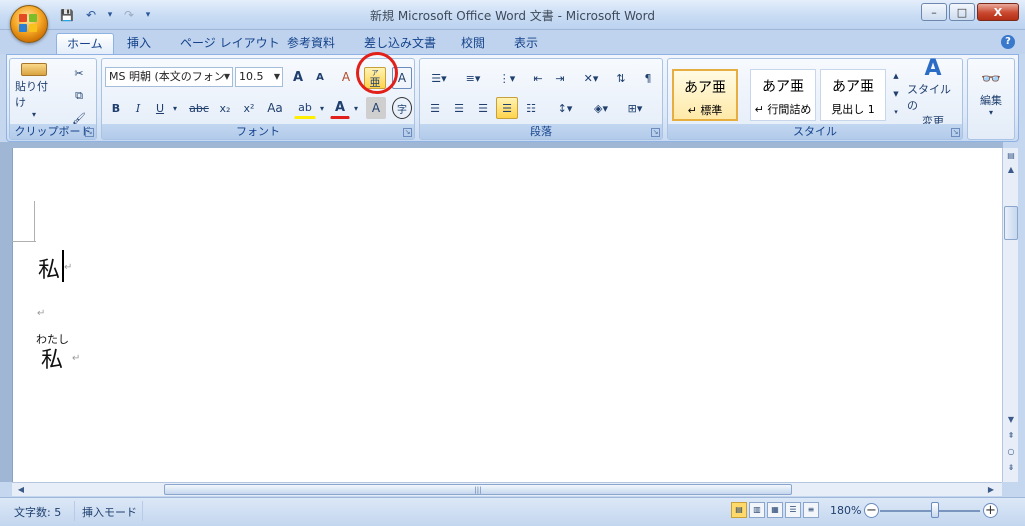 This screenshot has height=526, width=1025. What do you see at coordinates (1011, 156) in the screenshot?
I see `ruler-toggle-icon: ▤` at bounding box center [1011, 156].